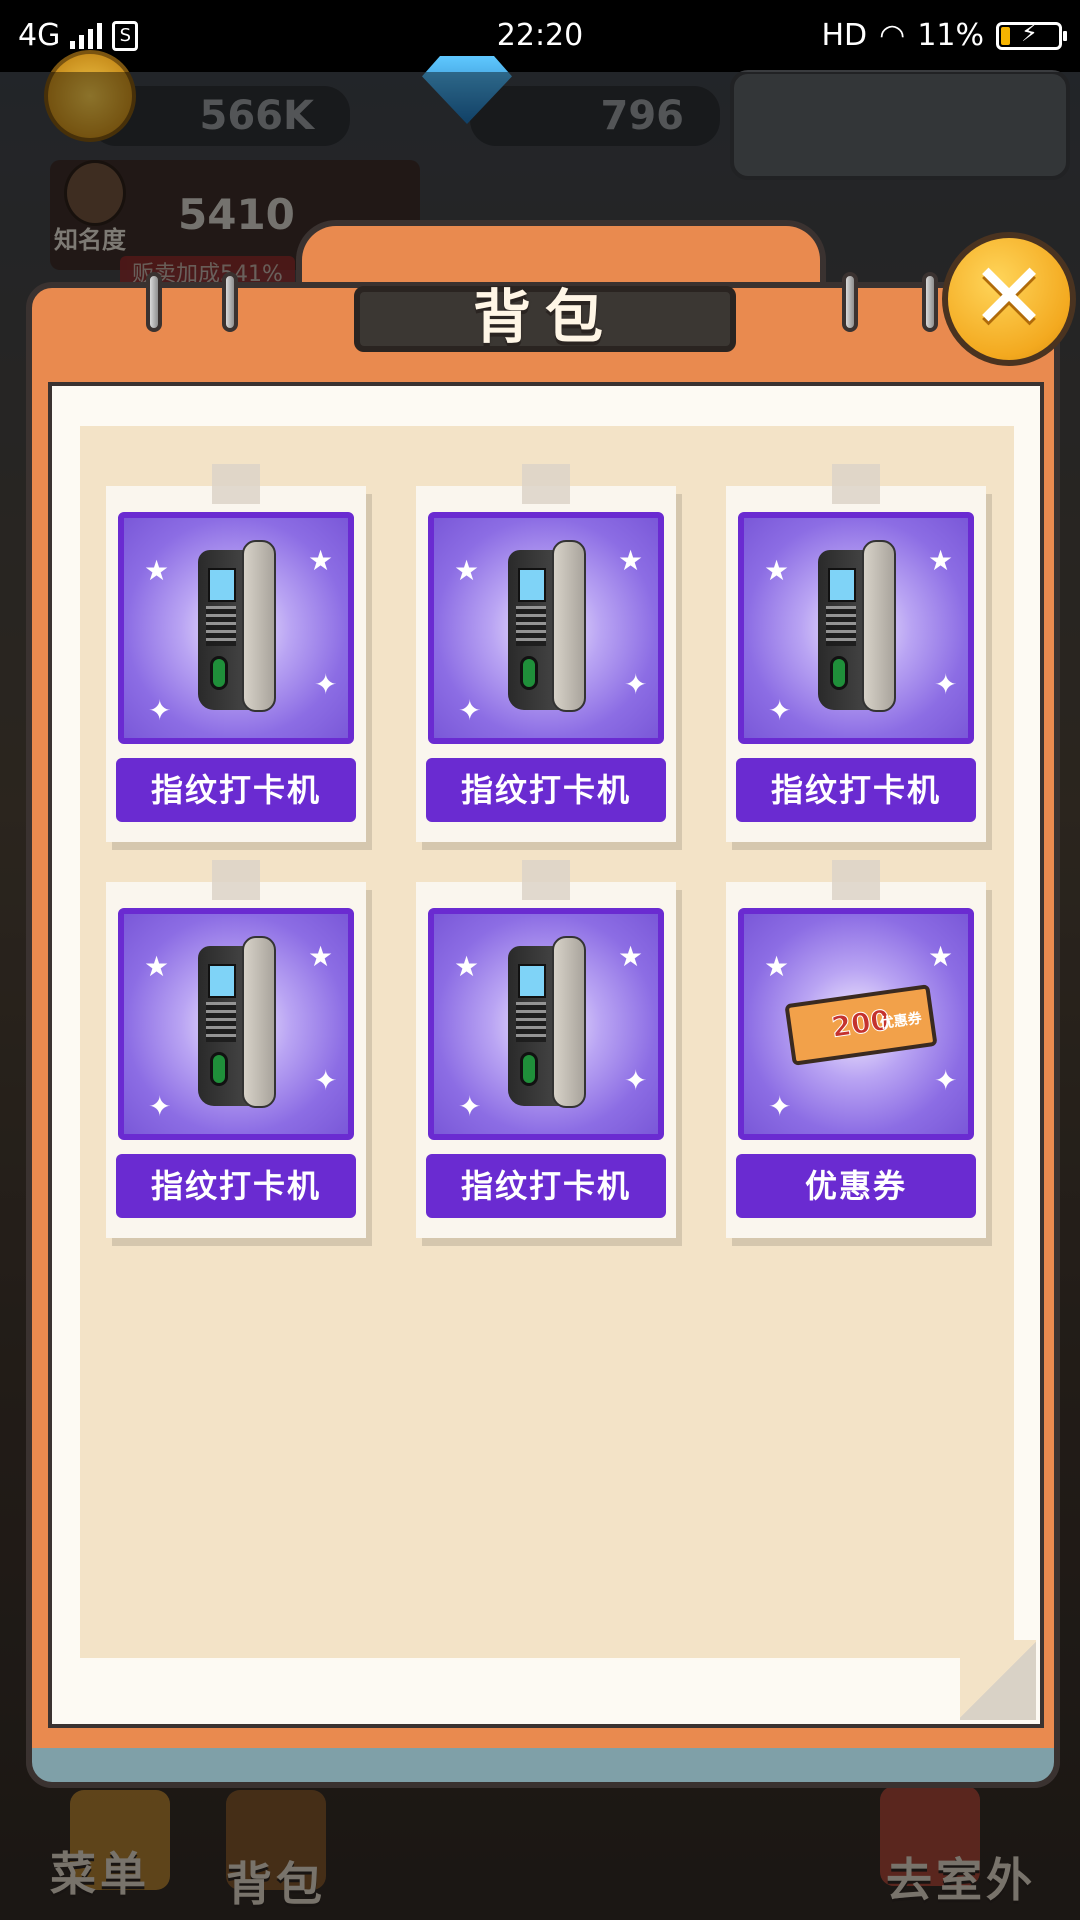 This screenshot has height=1920, width=1080. I want to click on page-curl, so click(998, 1680).